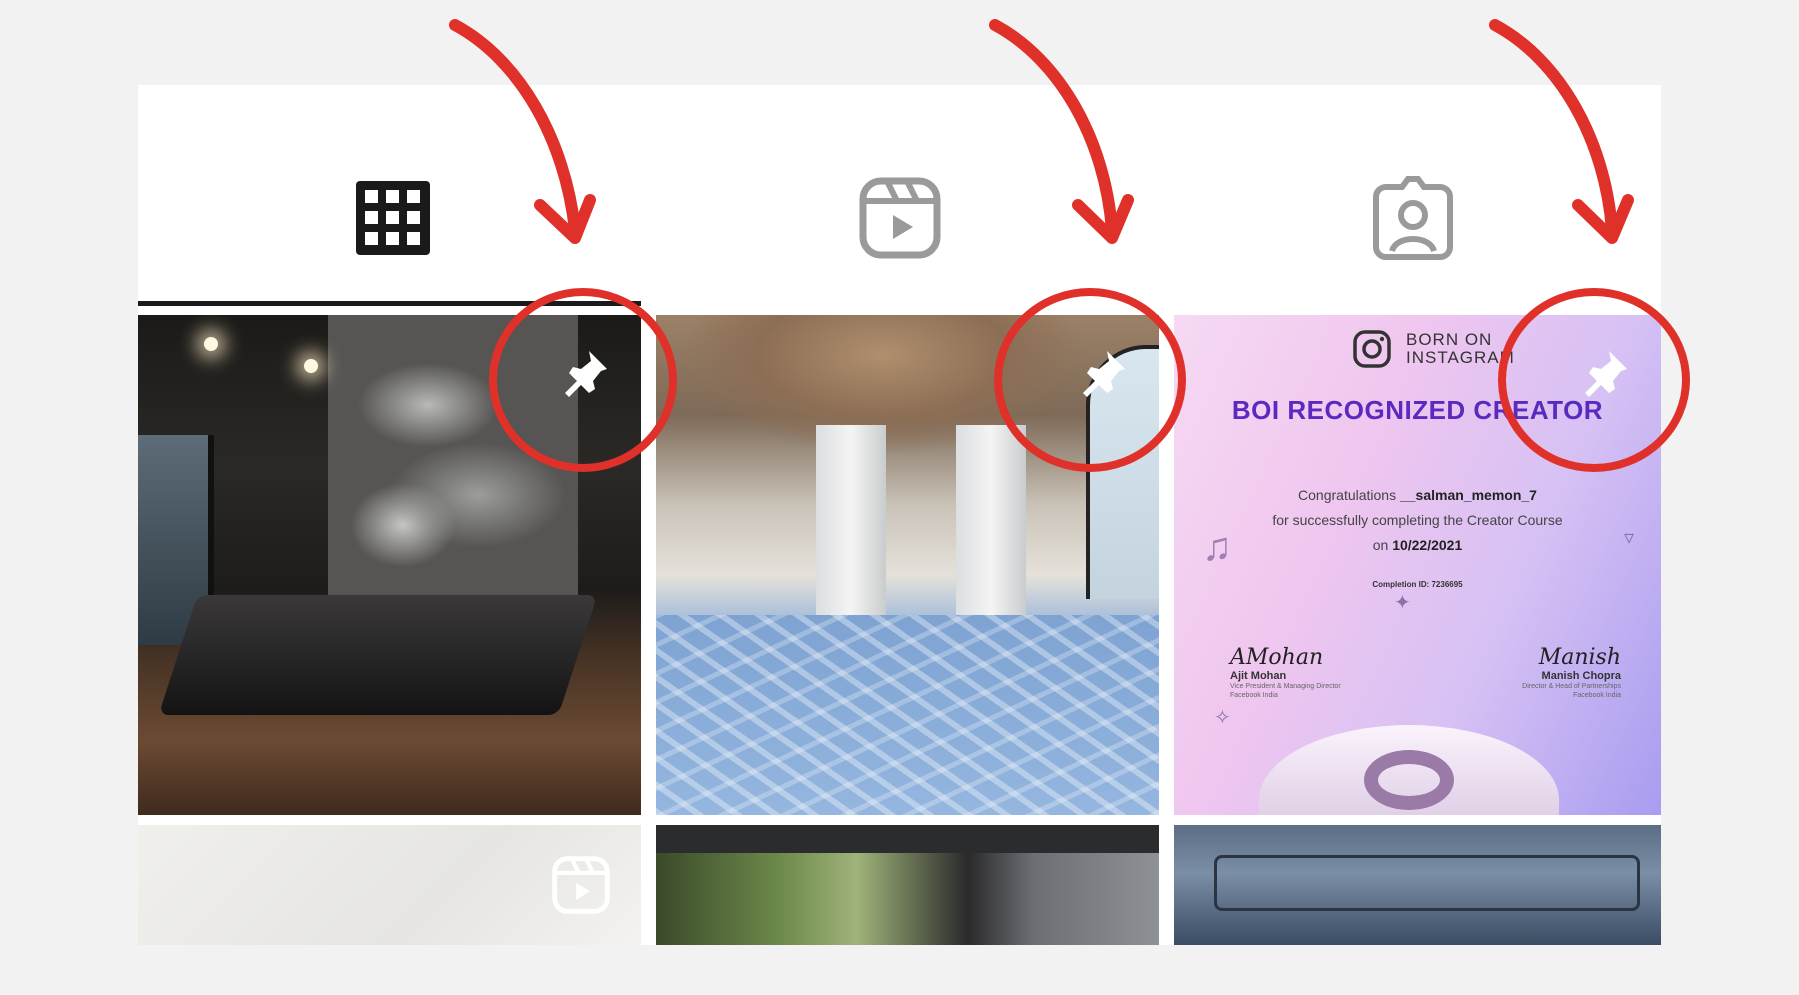  Describe the element at coordinates (1258, 676) in the screenshot. I see `signer-name: Ajit Mohan` at that location.